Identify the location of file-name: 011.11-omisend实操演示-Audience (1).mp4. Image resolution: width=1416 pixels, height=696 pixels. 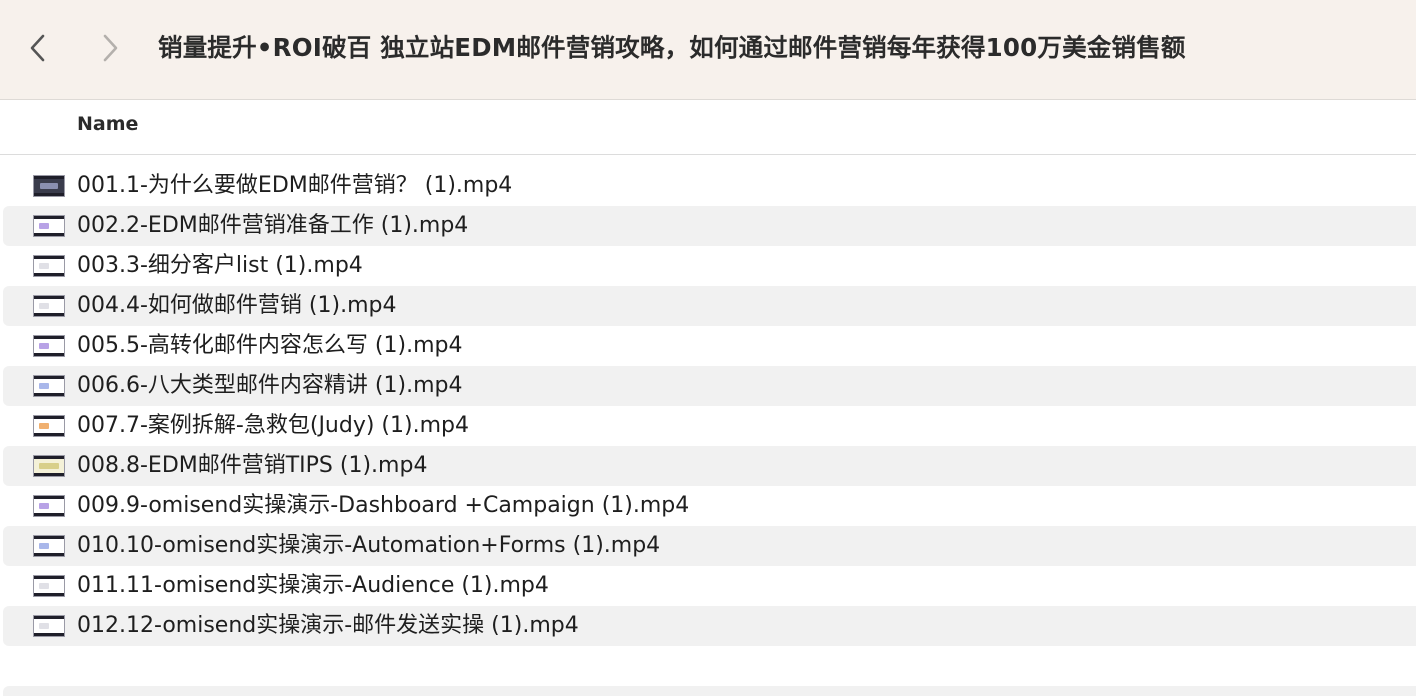
(313, 585).